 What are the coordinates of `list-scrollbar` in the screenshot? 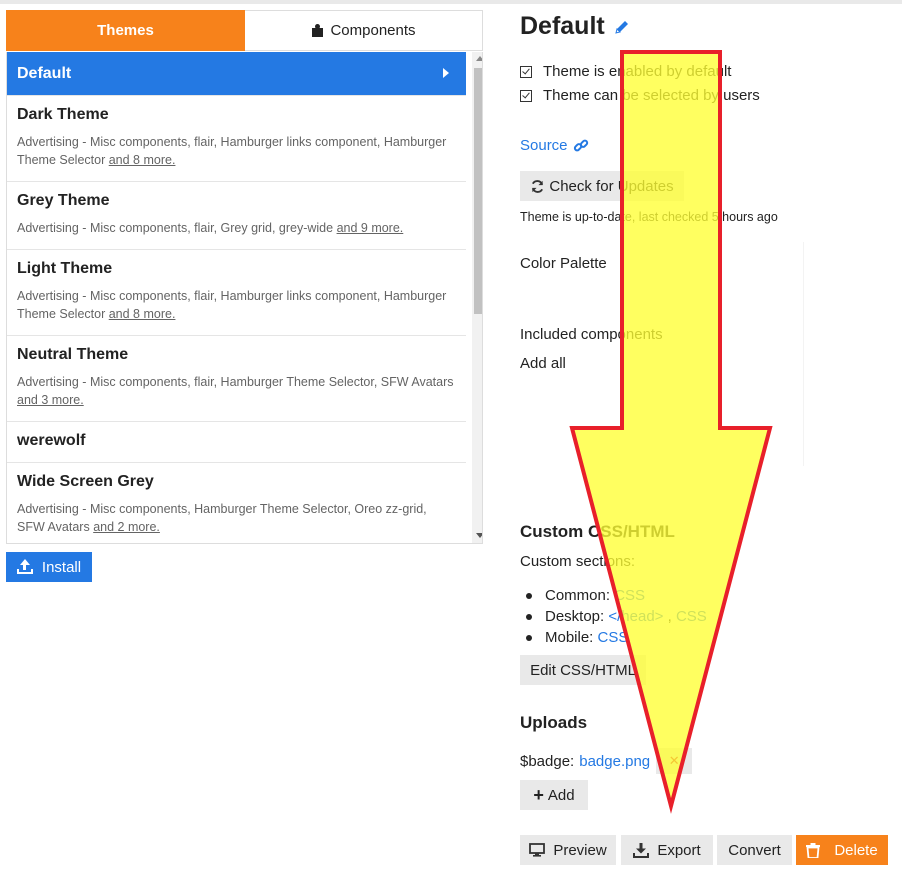 It's located at (477, 297).